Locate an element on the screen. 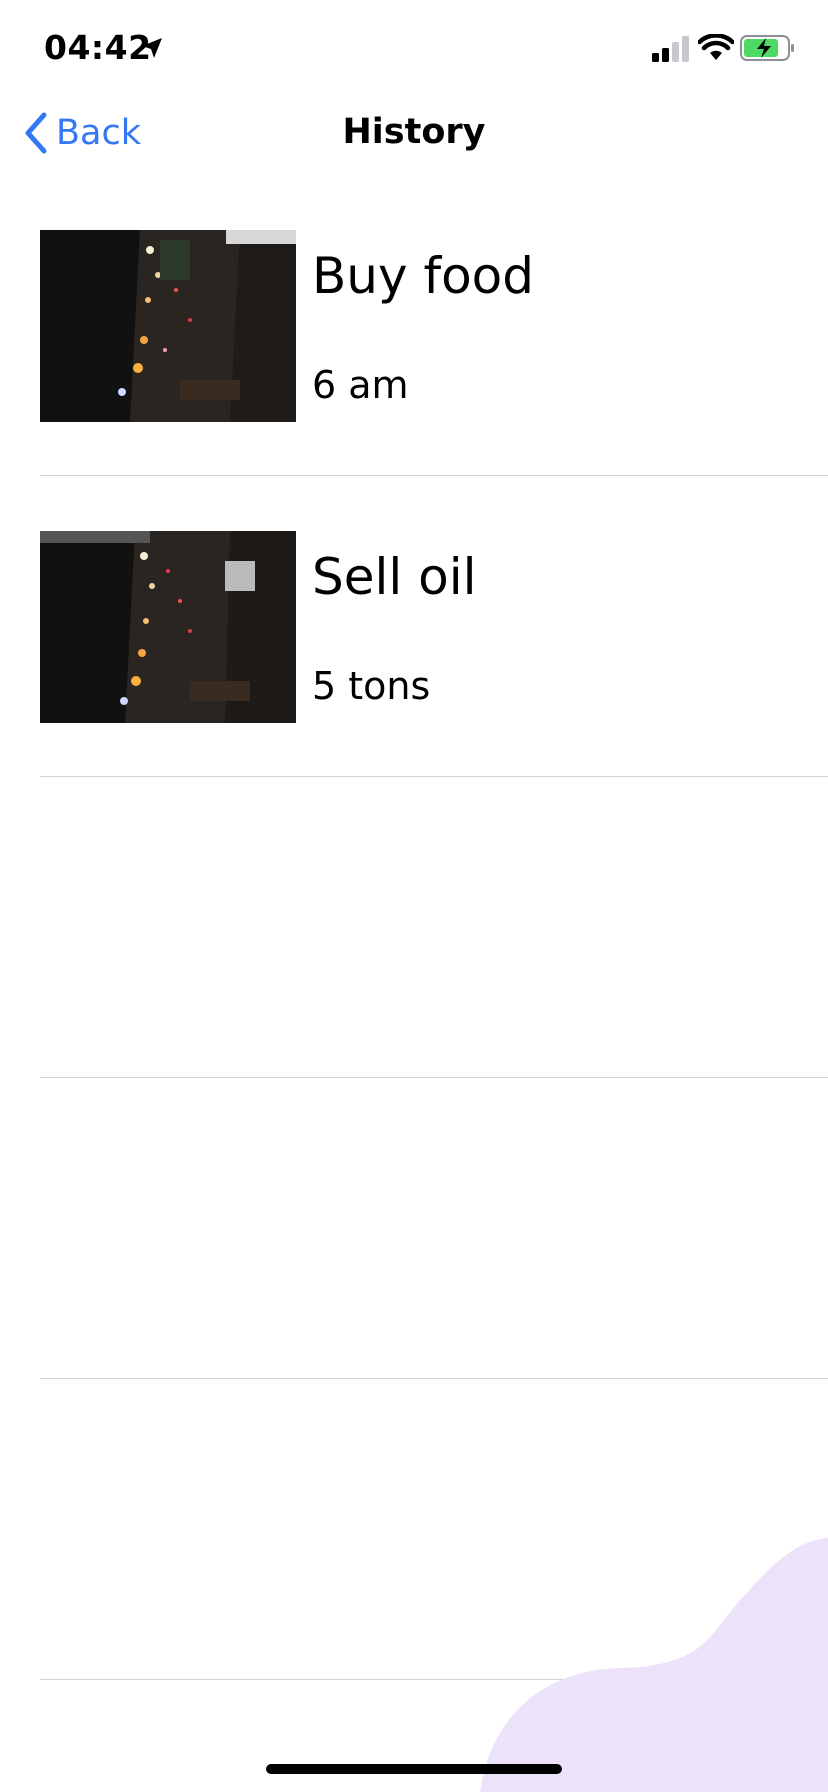 Image resolution: width=828 pixels, height=1792 pixels. status-bar: 04:42 is located at coordinates (414, 50).